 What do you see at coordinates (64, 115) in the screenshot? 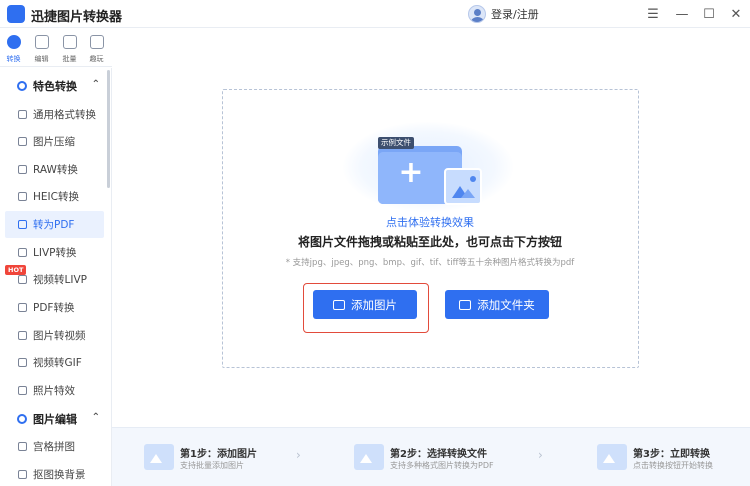
I see `sidebar-item-label: 通用格式转换` at bounding box center [64, 115].